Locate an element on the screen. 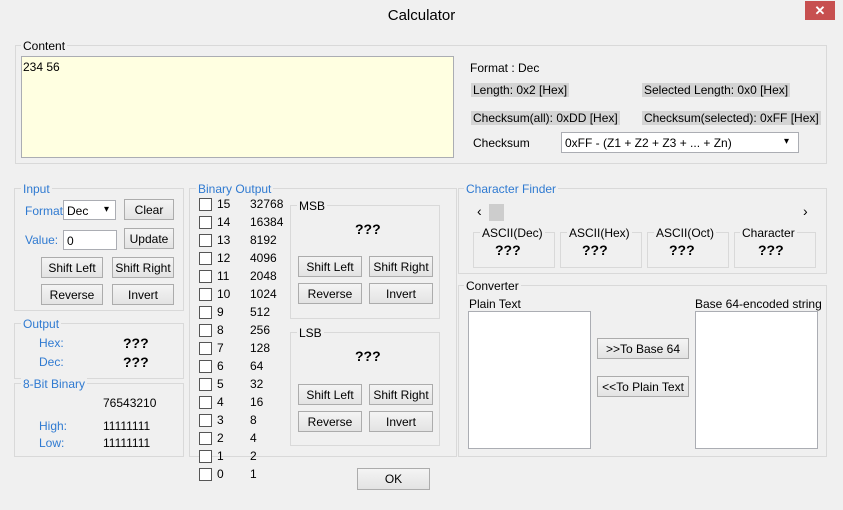 The image size is (843, 510). bit-weight: 4096 is located at coordinates (263, 258).